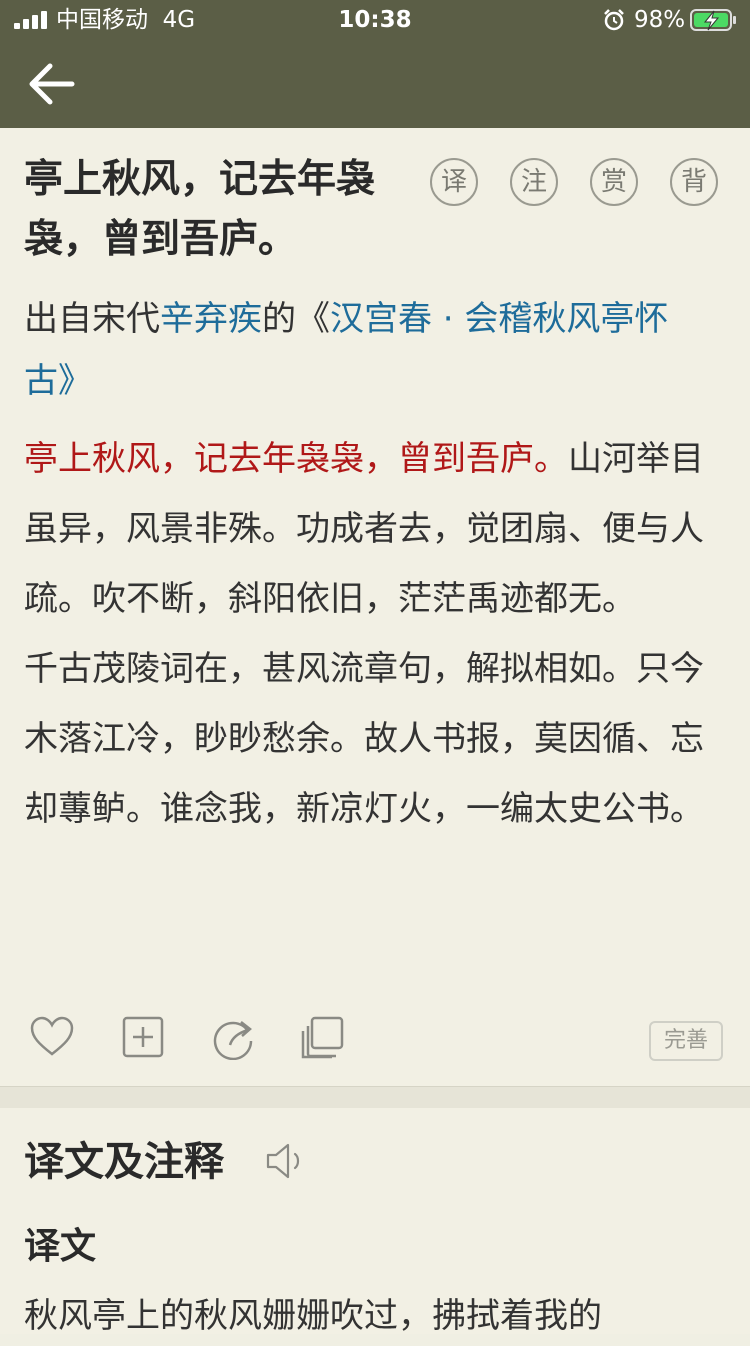 The width and height of the screenshot is (750, 1346). I want to click on translate-button: 译, so click(454, 182).